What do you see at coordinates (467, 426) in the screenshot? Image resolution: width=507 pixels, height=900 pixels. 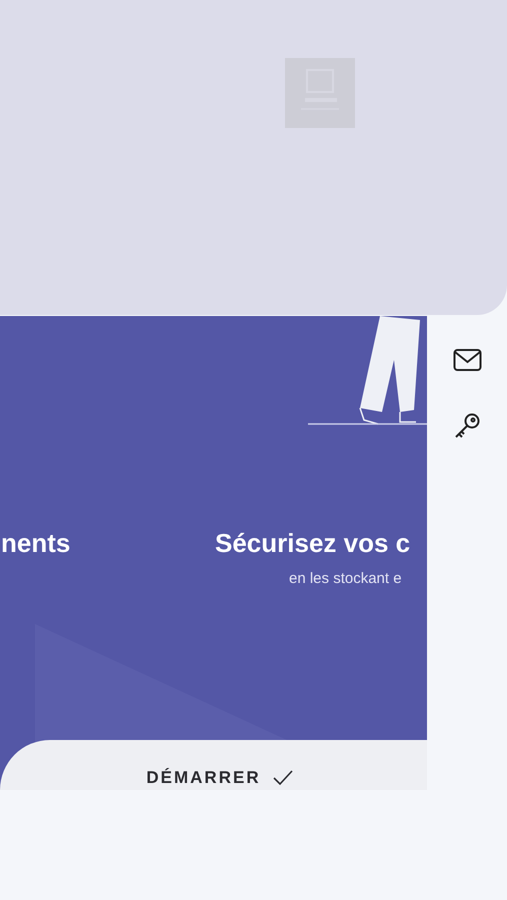 I see `key-icon` at bounding box center [467, 426].